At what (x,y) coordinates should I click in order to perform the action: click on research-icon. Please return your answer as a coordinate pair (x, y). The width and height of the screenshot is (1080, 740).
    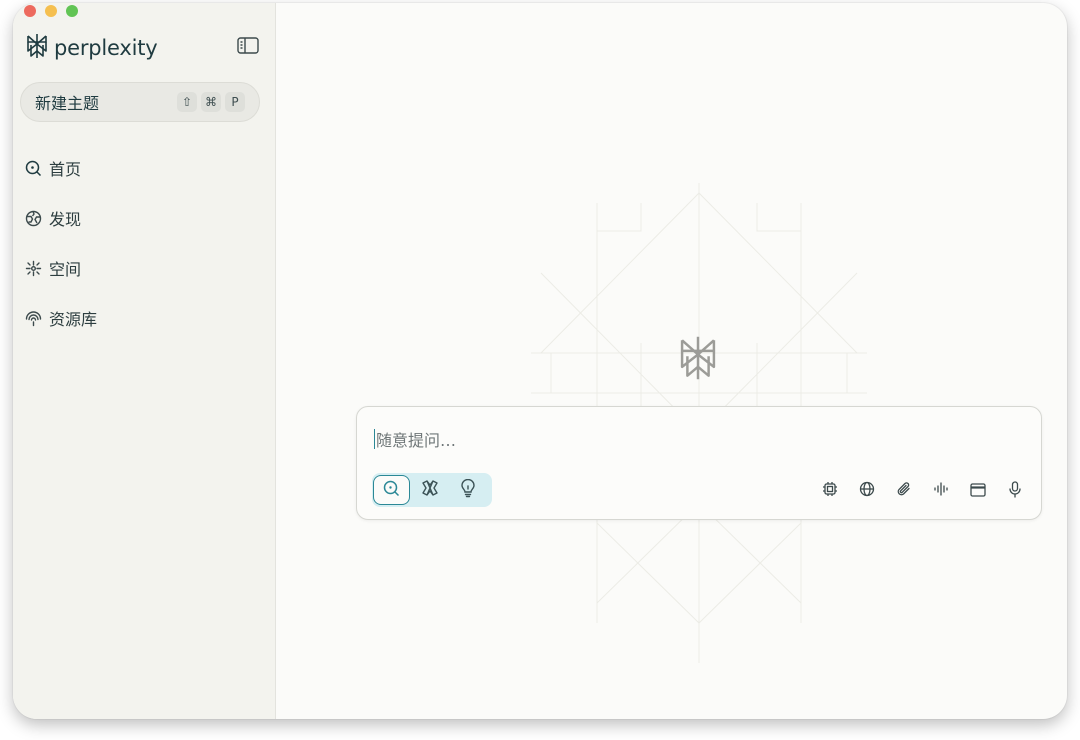
    Looking at the image, I should click on (430, 490).